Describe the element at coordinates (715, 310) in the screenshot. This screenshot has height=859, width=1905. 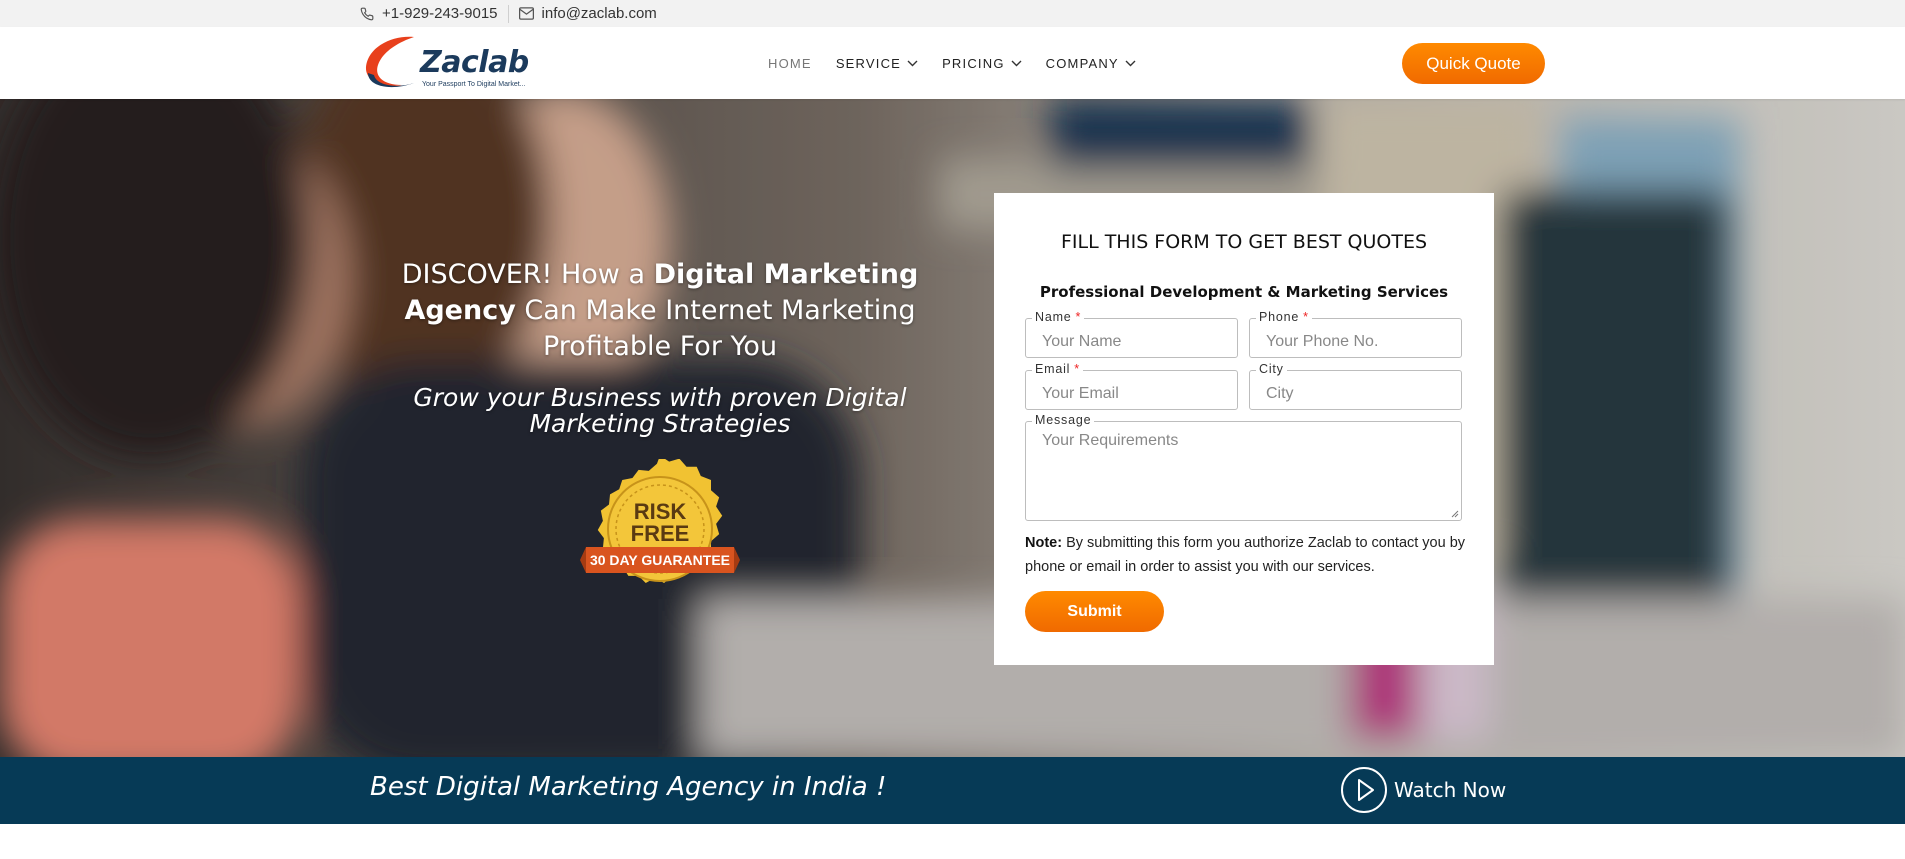
I see `headline-part-2: Can Make Internet Marketing` at that location.